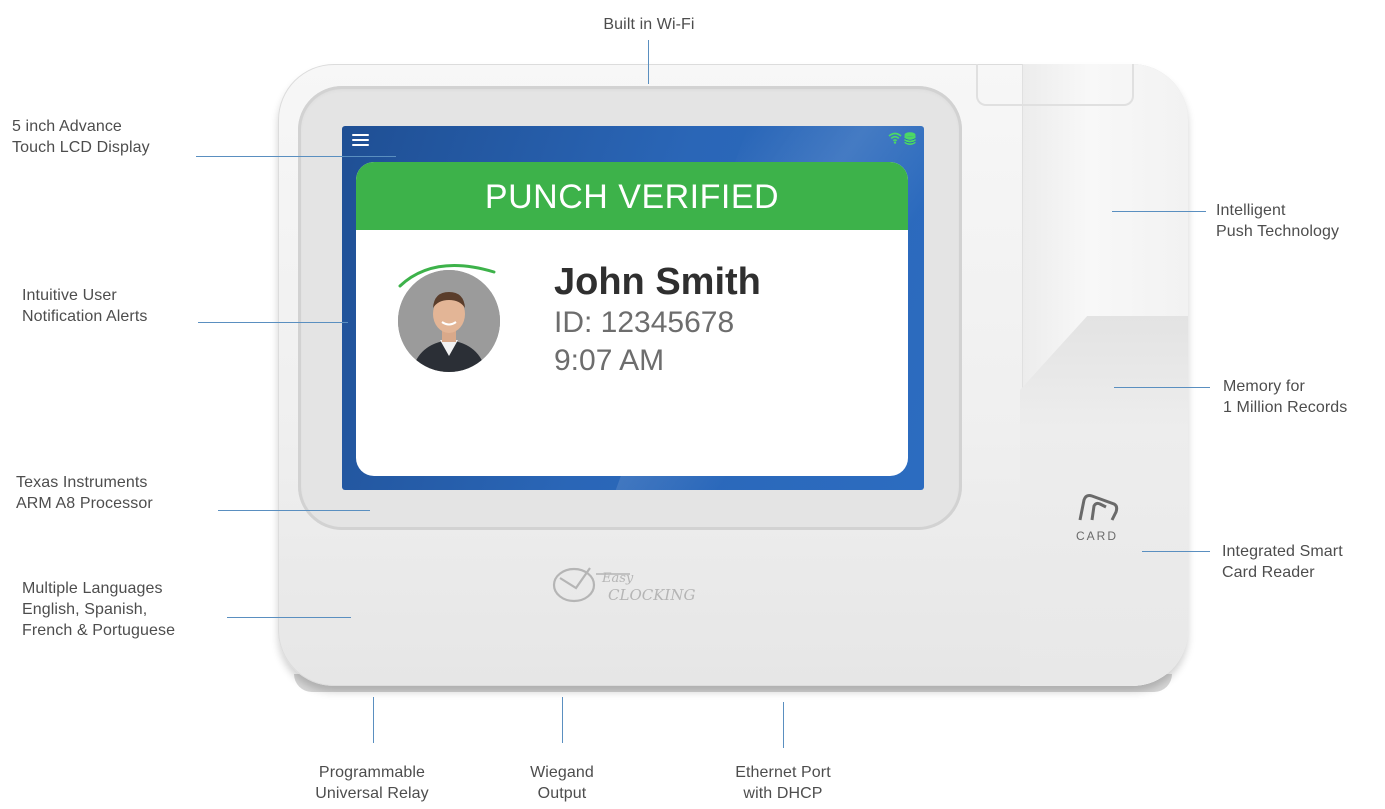  I want to click on leader-line-ethernet, so click(783, 725).